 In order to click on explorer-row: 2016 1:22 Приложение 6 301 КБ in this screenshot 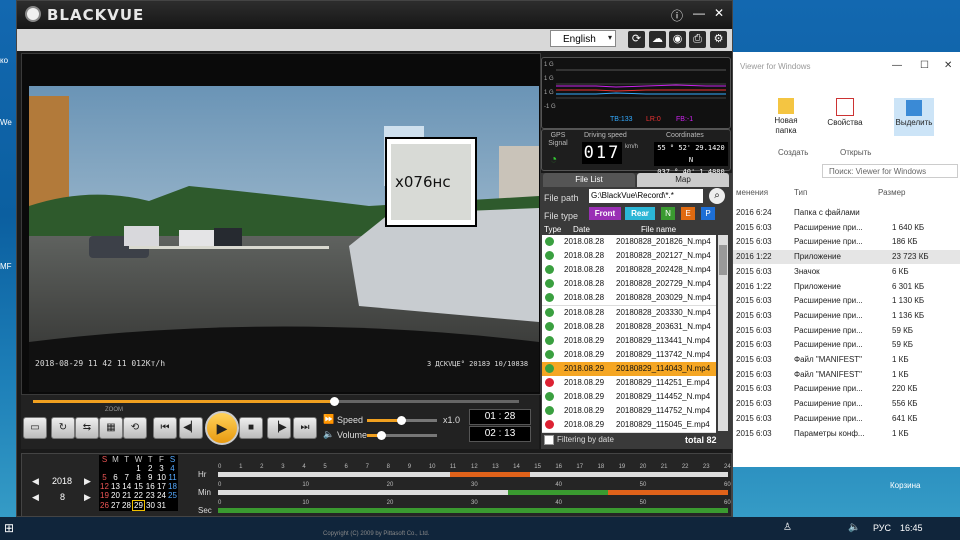, I will do `click(846, 287)`.